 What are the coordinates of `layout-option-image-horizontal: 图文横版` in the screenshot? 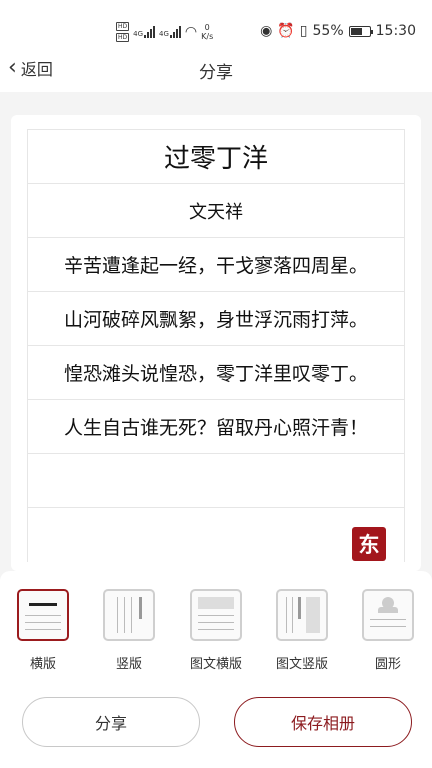 It's located at (216, 630).